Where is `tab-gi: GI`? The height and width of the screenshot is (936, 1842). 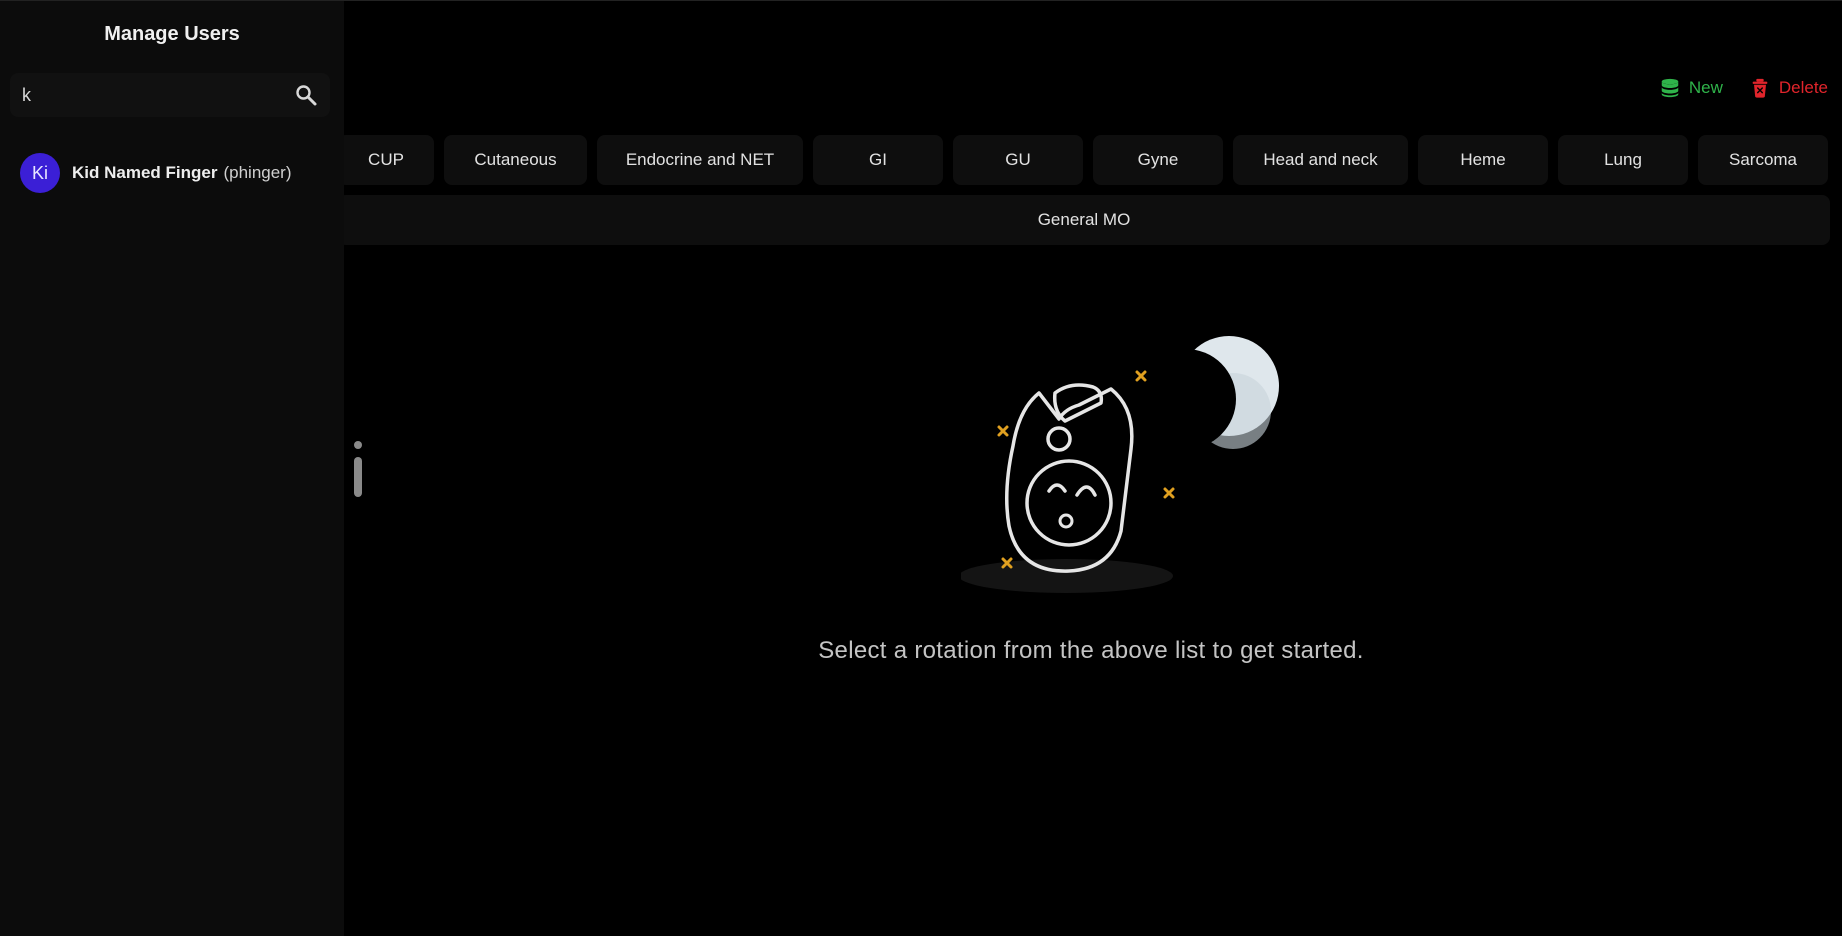 tab-gi: GI is located at coordinates (878, 160).